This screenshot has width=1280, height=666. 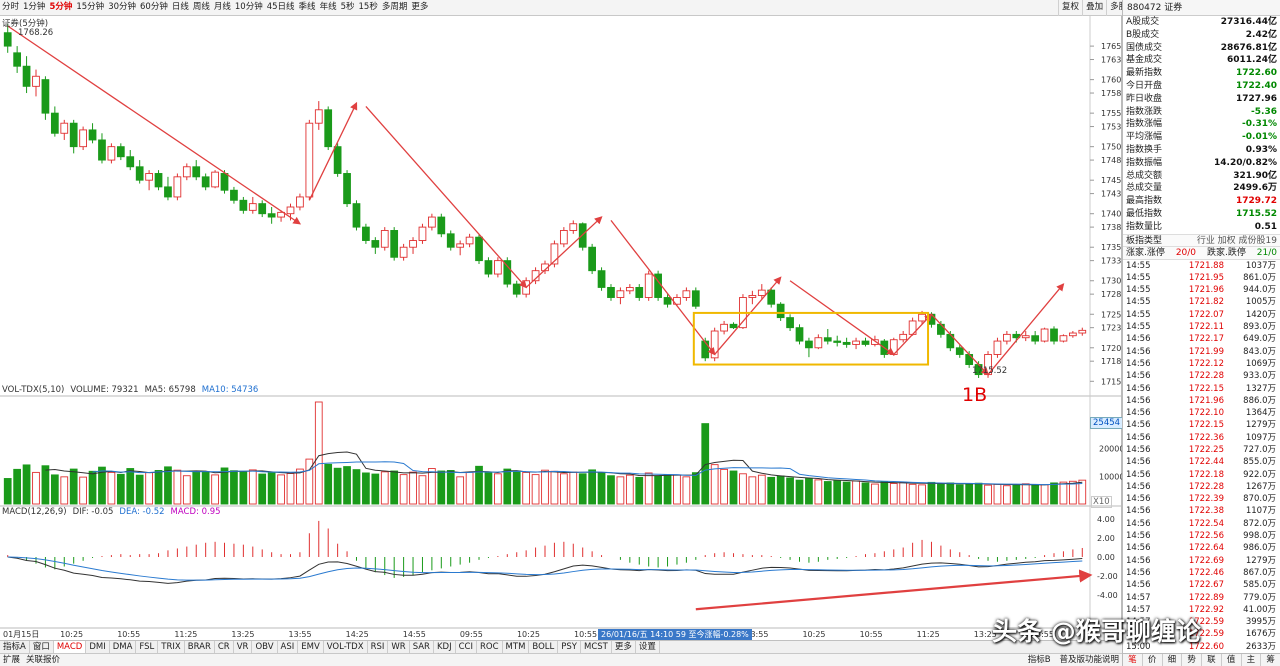 What do you see at coordinates (346, 647) in the screenshot?
I see `indicator-tab: VOL-TDX` at bounding box center [346, 647].